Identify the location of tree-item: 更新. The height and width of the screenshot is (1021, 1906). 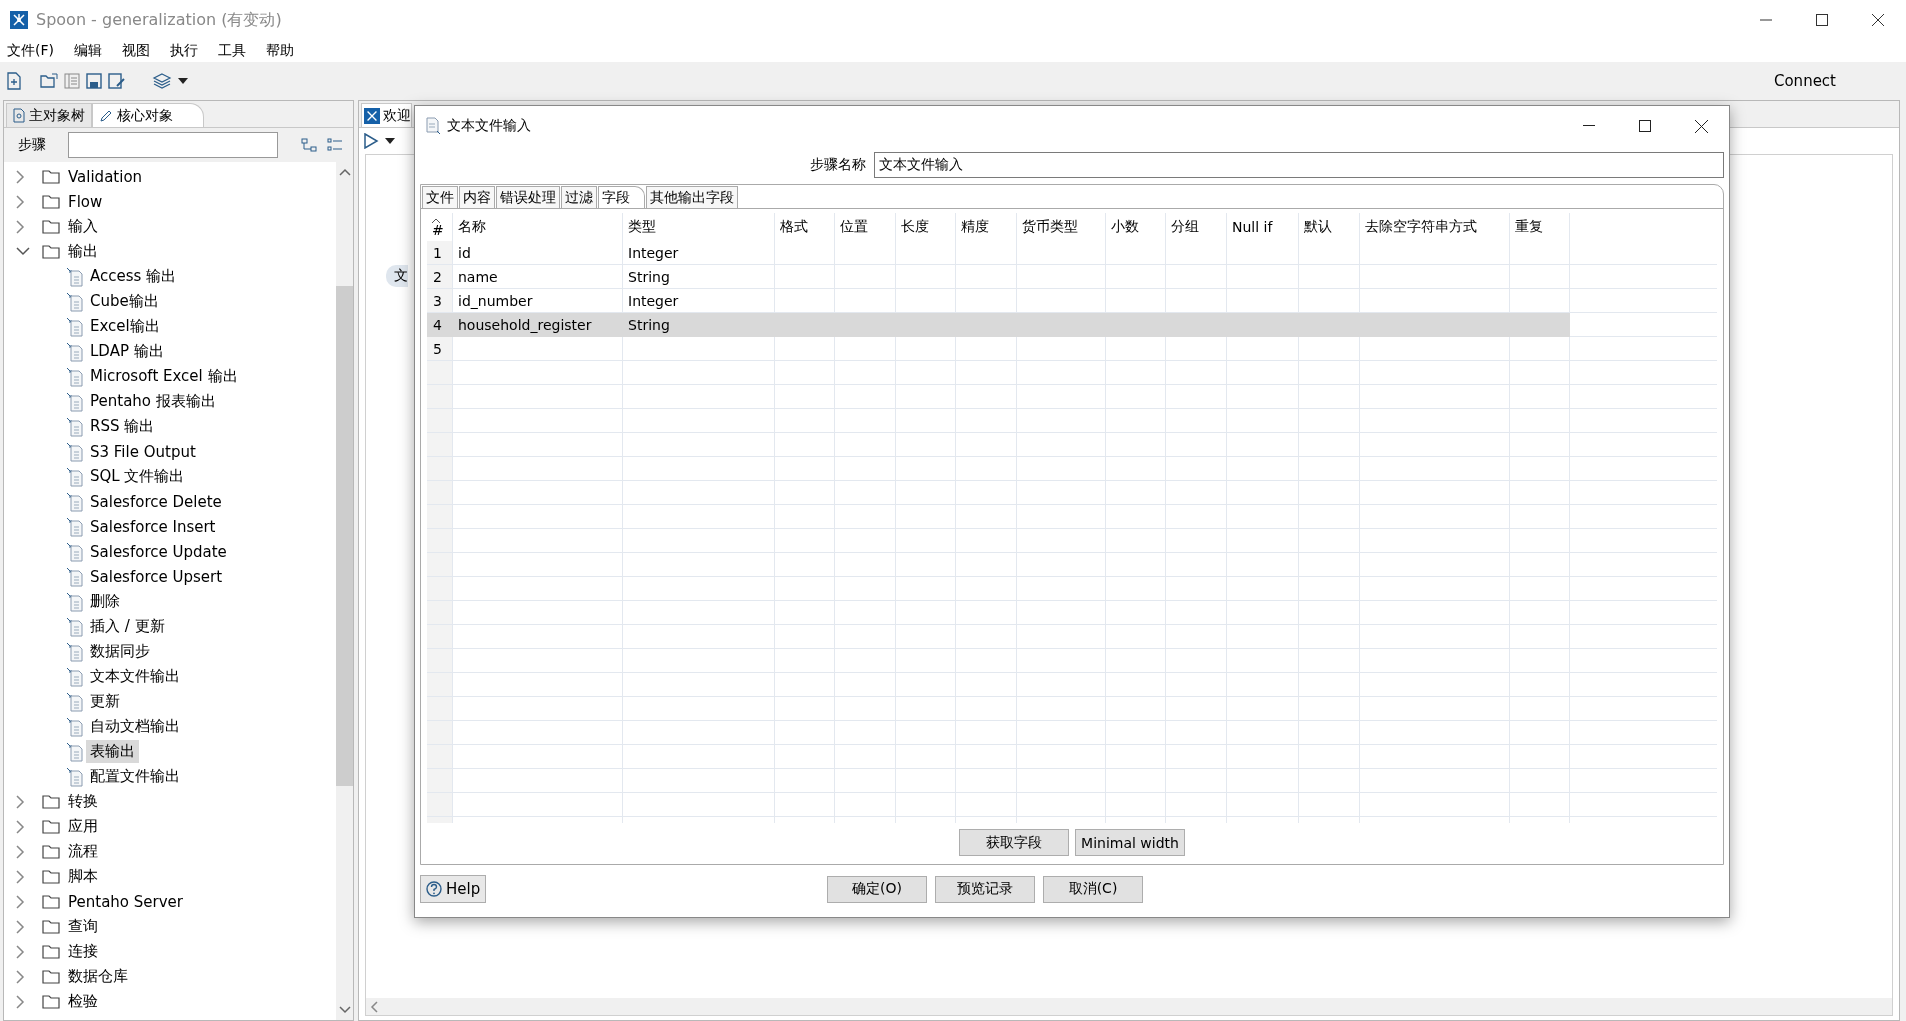
(105, 701).